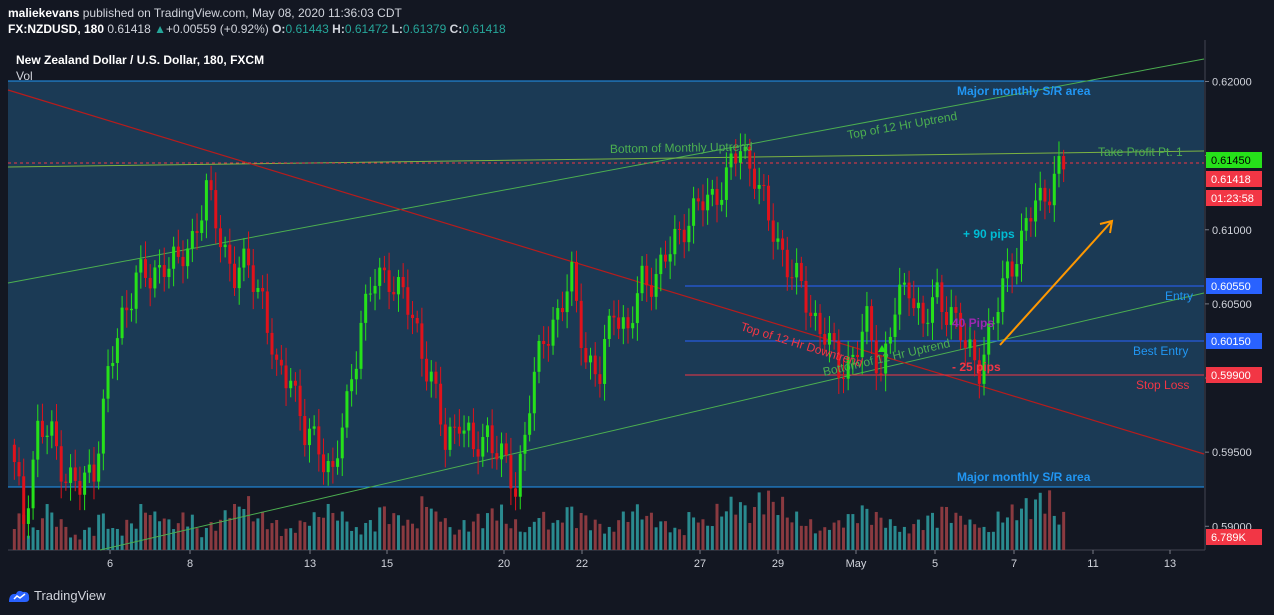  I want to click on brand-name: TradingView, so click(70, 595).